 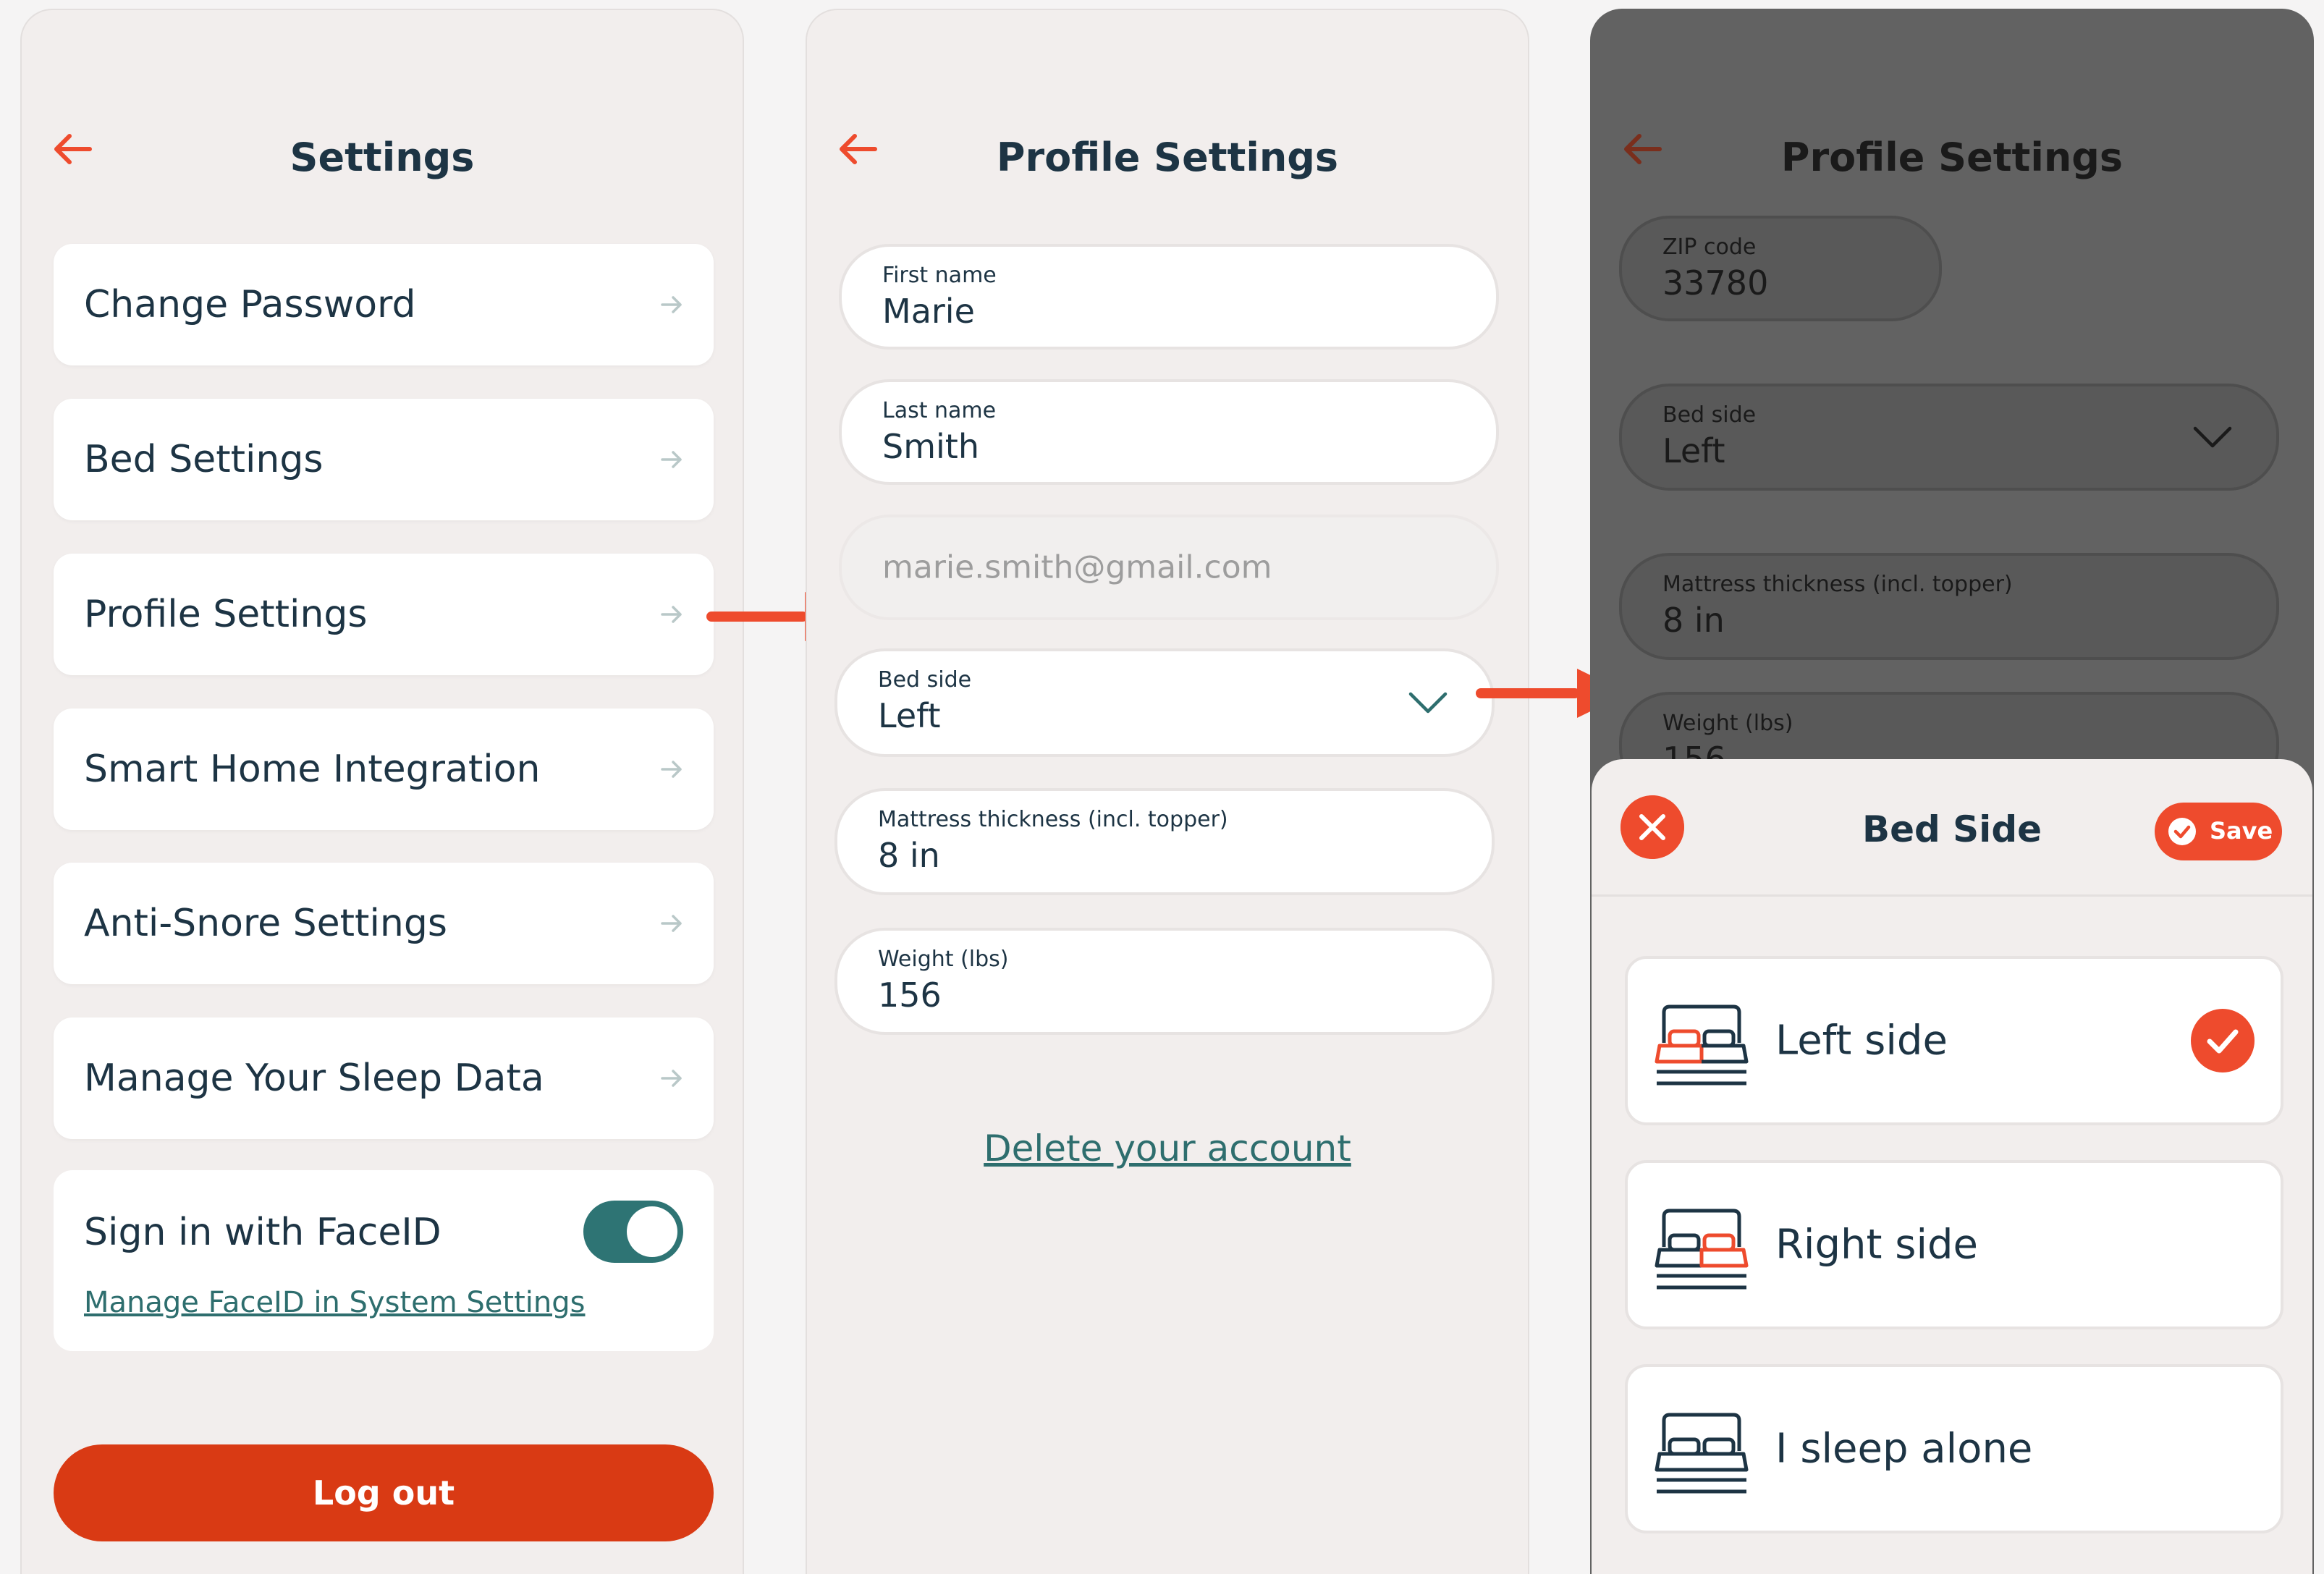 I want to click on email-field: marie.smith@gmail.com, so click(x=1169, y=567).